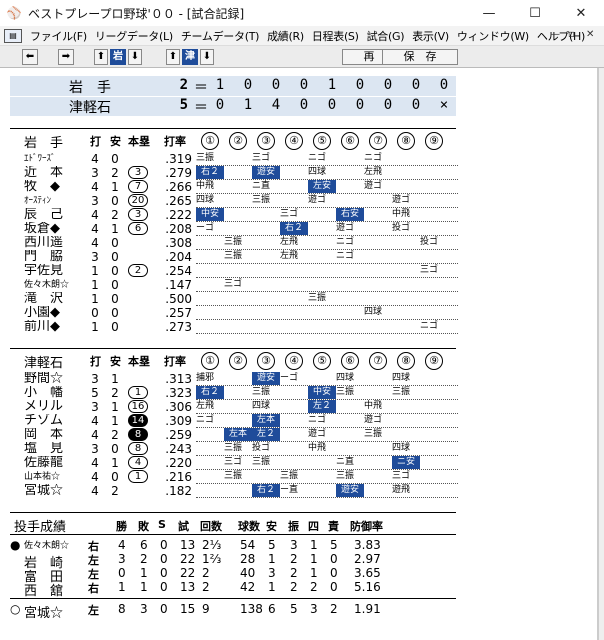 The image size is (604, 640). What do you see at coordinates (56, 463) in the screenshot?
I see `player-name: 佐藤龍` at bounding box center [56, 463].